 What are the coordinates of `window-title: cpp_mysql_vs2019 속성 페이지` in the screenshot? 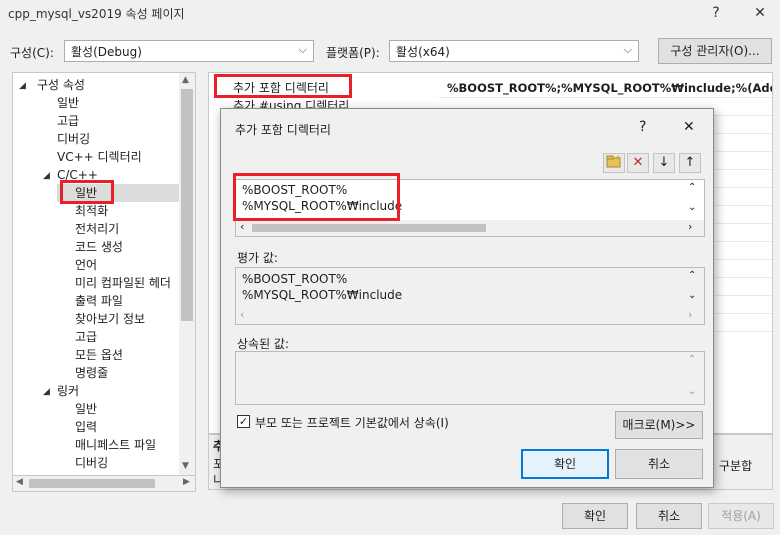 It's located at (96, 14).